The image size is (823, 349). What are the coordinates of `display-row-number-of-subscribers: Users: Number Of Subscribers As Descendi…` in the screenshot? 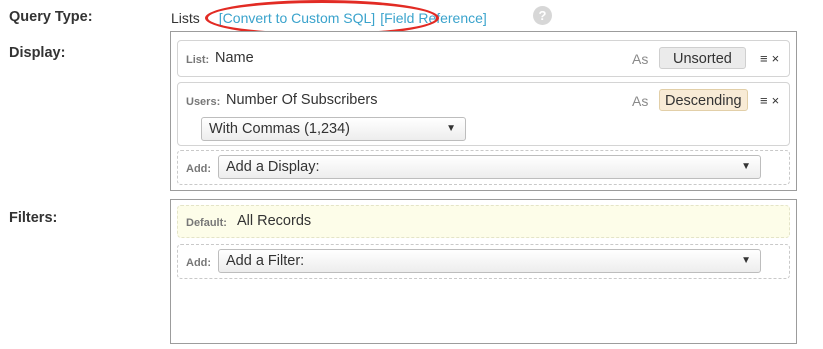 It's located at (483, 114).